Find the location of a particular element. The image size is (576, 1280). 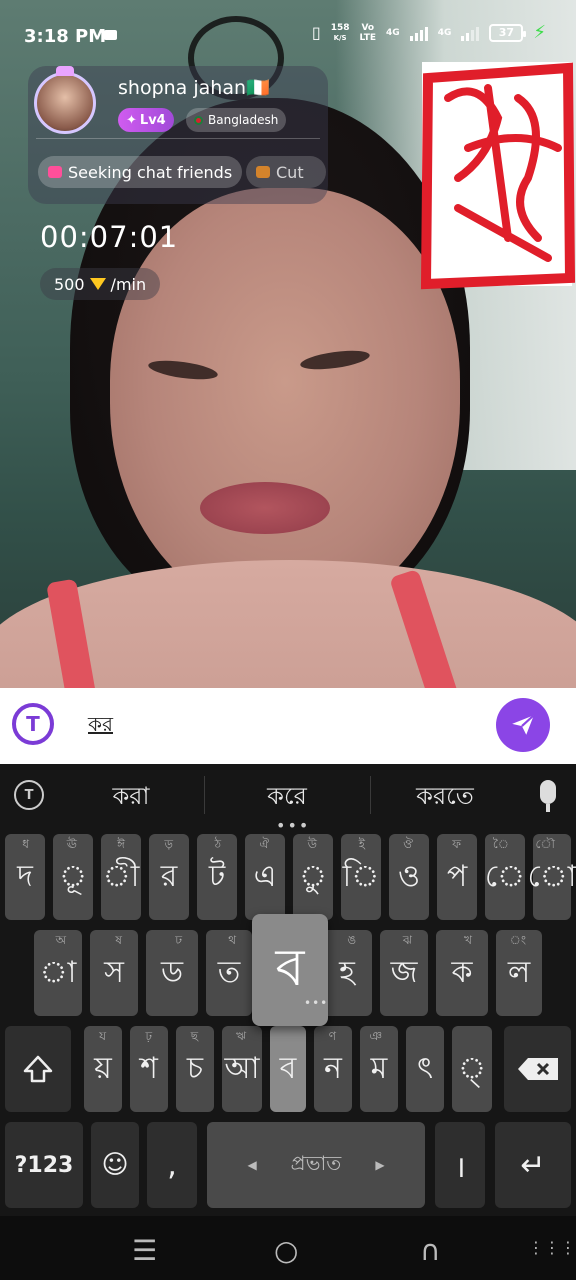

key-pressed: ব is located at coordinates (288, 1069).